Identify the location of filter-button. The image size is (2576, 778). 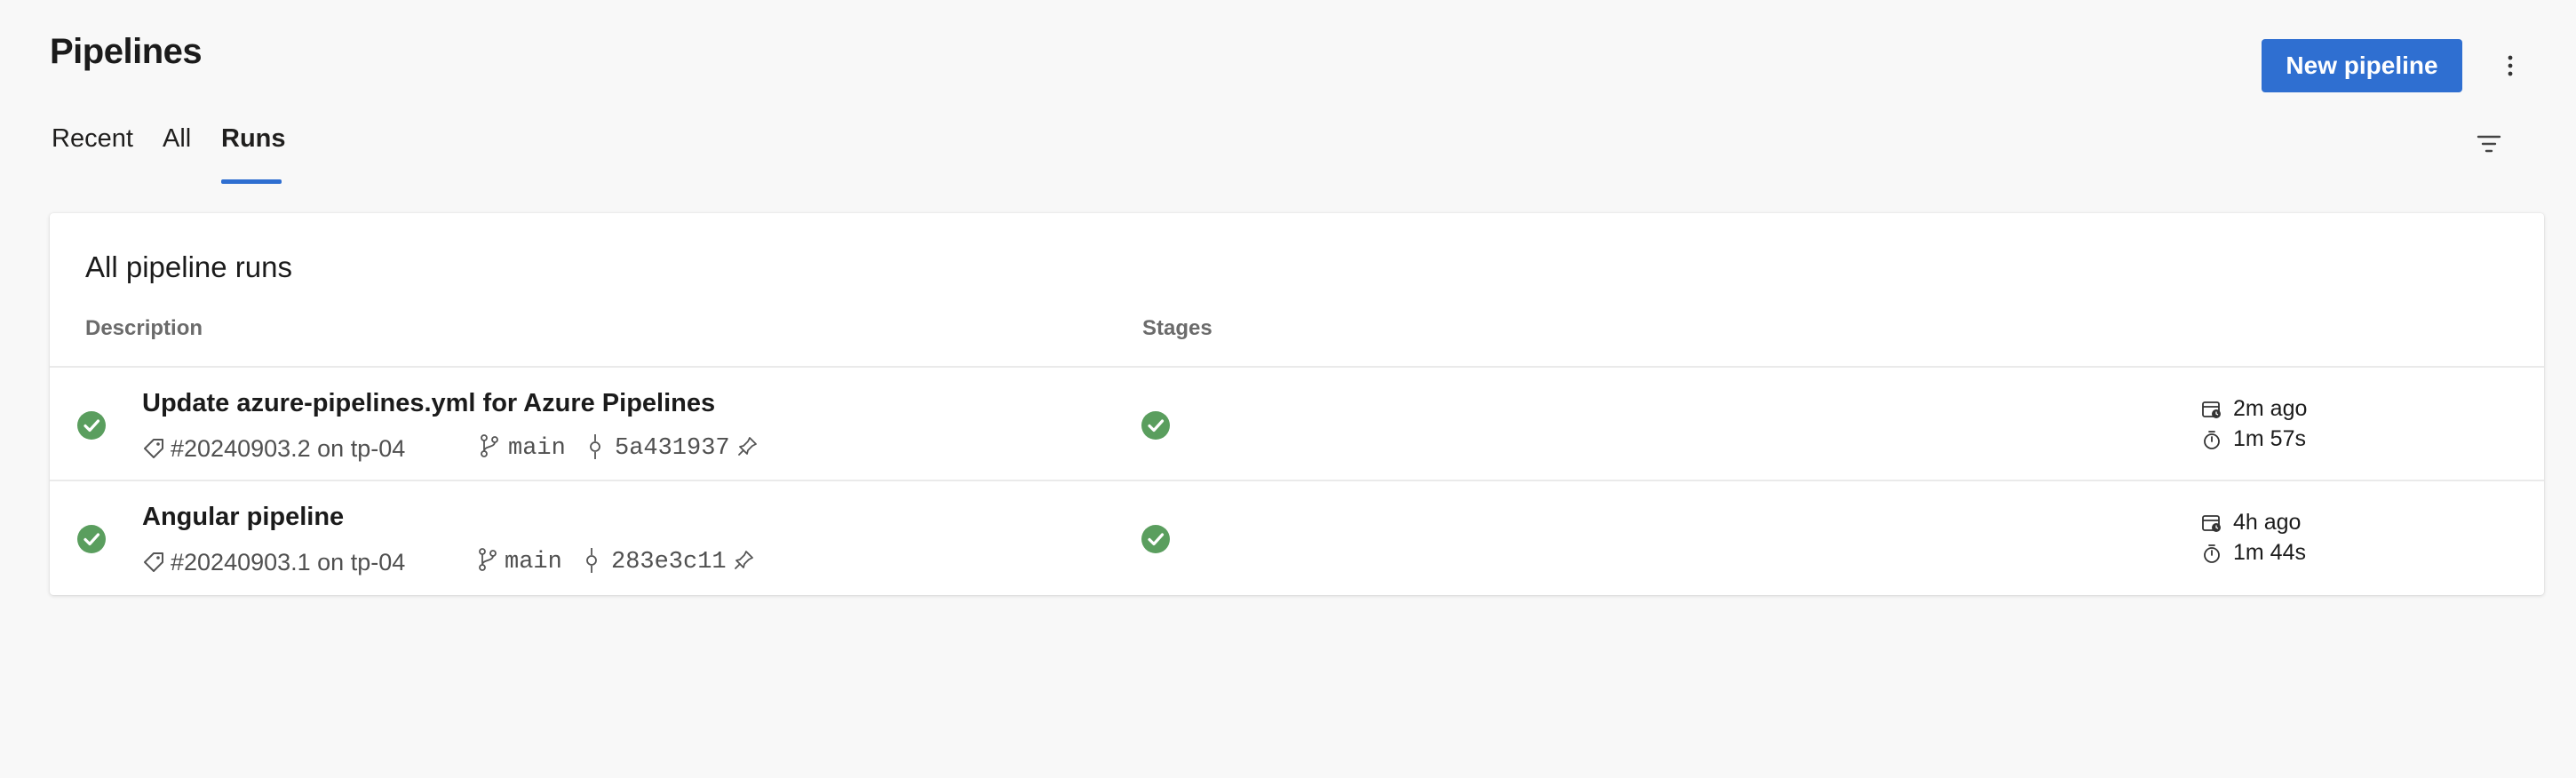
(2489, 144).